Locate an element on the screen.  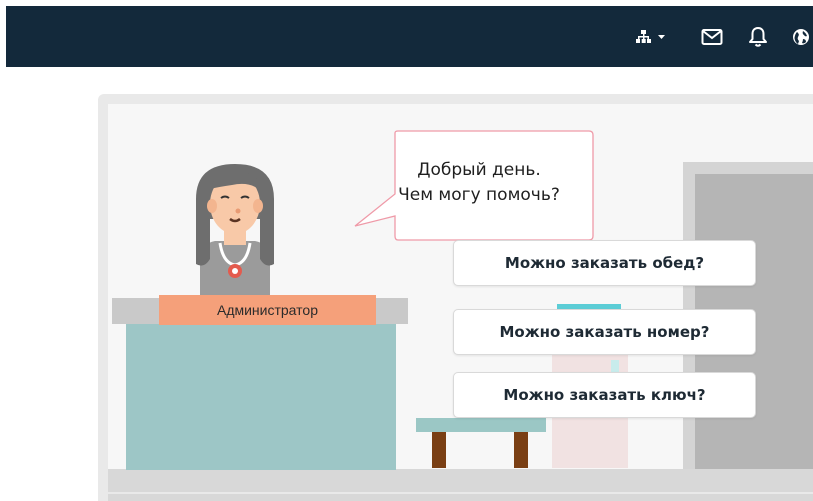
mail-icon is located at coordinates (712, 36).